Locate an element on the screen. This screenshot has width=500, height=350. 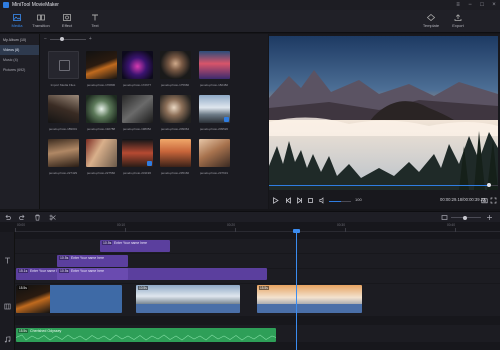
category-videos: Videos (8) is located at coordinates (19, 50).